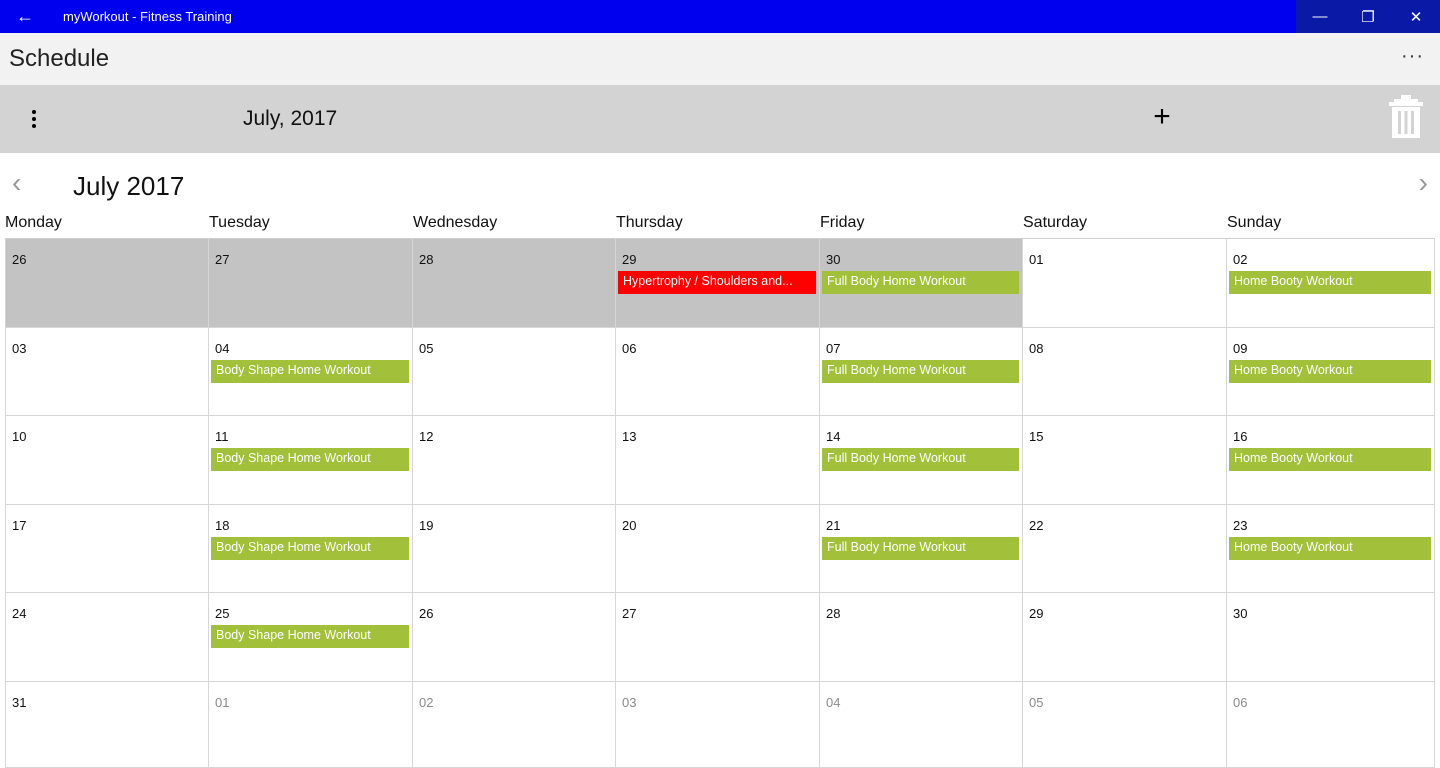  What do you see at coordinates (107, 725) in the screenshot?
I see `calendar-day-cell: 31` at bounding box center [107, 725].